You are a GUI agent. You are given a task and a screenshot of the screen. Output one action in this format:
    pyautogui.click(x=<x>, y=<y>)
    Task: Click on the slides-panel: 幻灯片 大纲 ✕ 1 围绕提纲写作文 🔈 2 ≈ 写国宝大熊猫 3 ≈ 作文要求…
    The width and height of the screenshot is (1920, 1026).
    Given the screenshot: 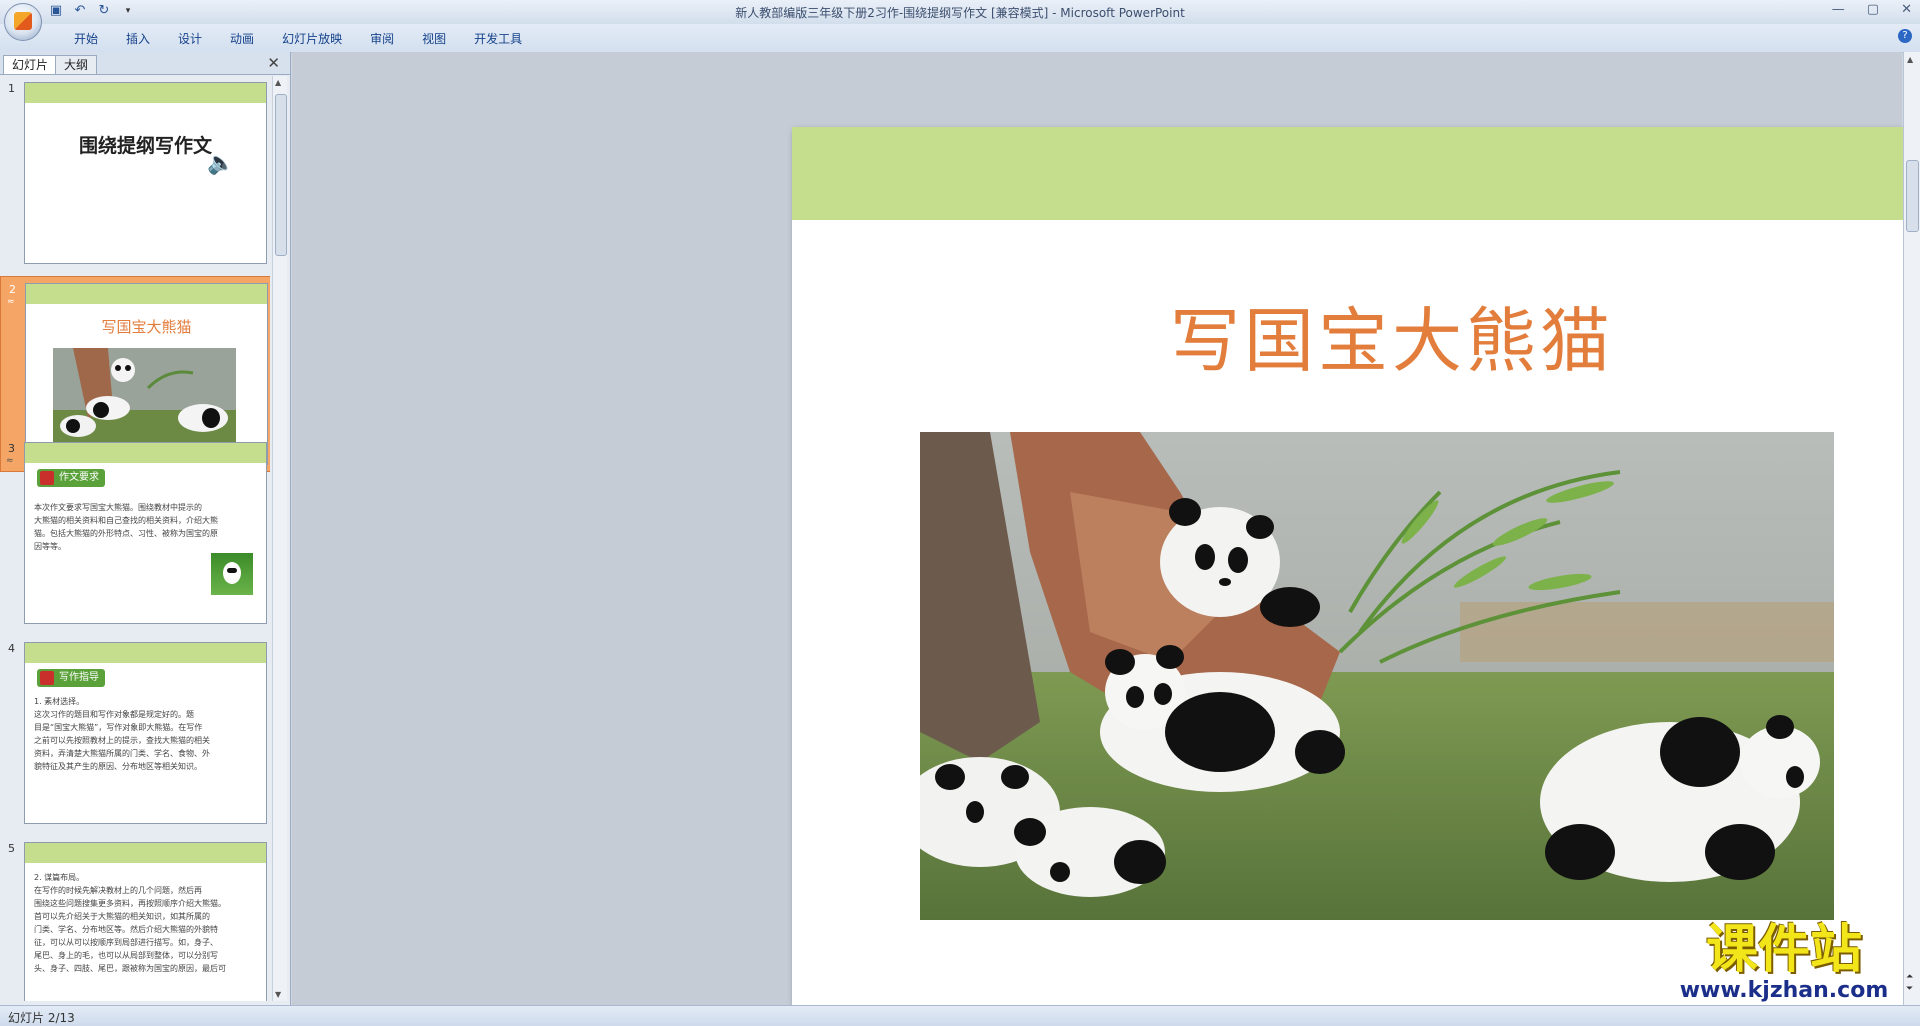 What is the action you would take?
    pyautogui.click(x=145, y=528)
    